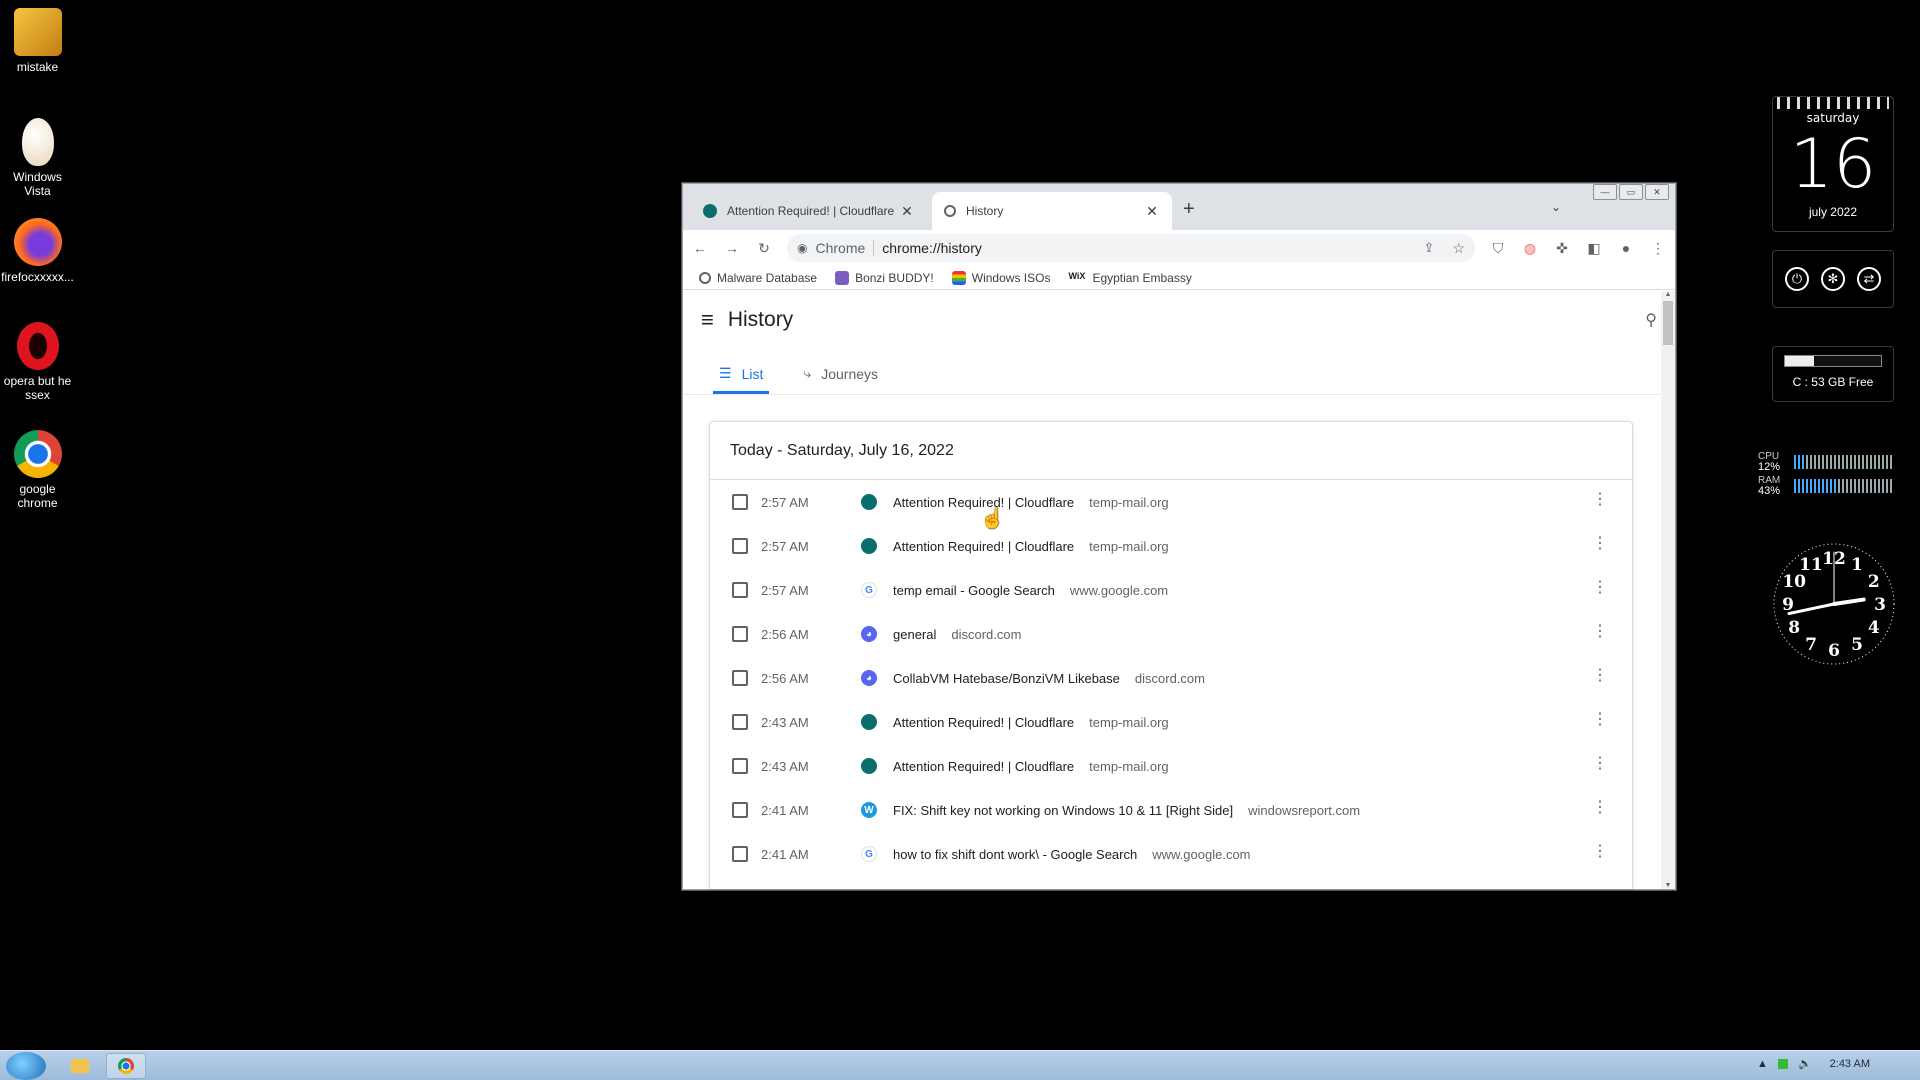 This screenshot has height=1080, width=1920. Describe the element at coordinates (1844, 462) in the screenshot. I see `cpu-gauge` at that location.